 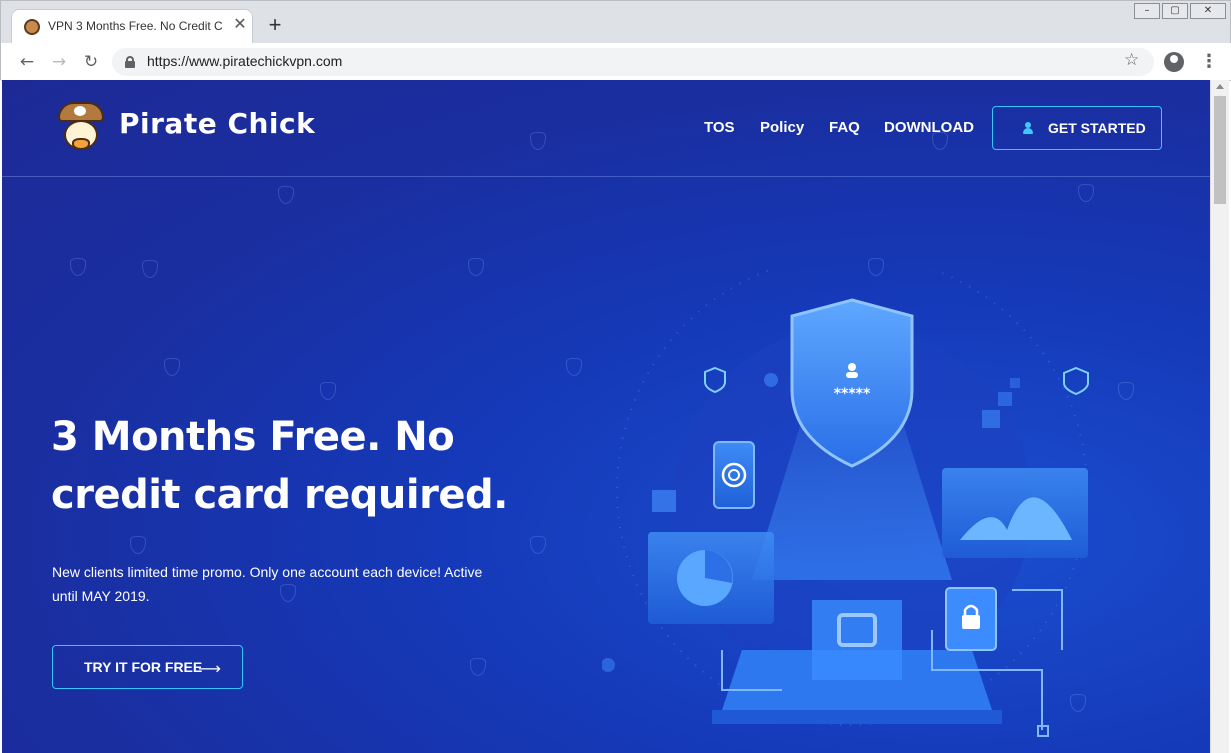 I want to click on pirate-chick-logo-icon, so click(x=81, y=130).